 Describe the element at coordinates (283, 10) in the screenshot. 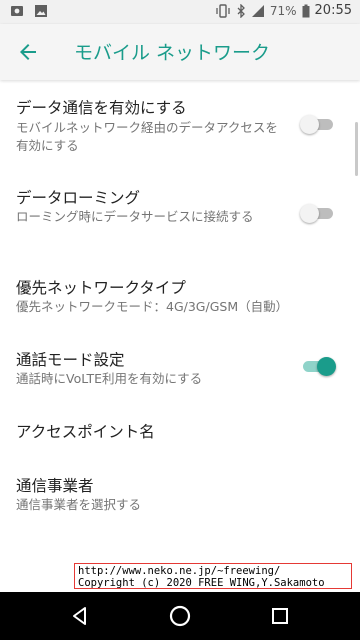

I see `battery-percent: 71%` at that location.